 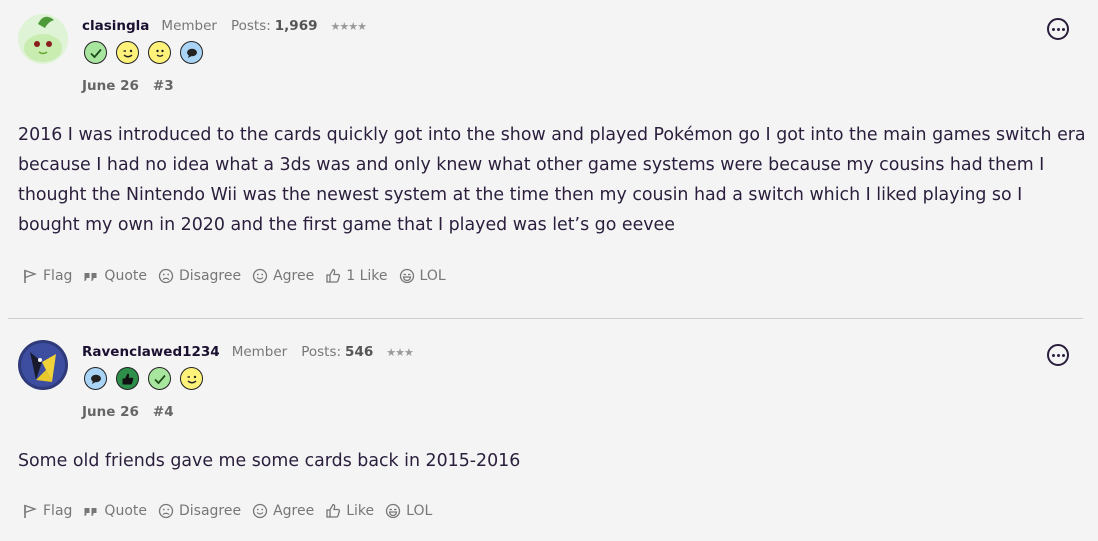 I want to click on user-meta: Ravenclawed1234 Member Posts: 546 ★★★, so click(x=248, y=352).